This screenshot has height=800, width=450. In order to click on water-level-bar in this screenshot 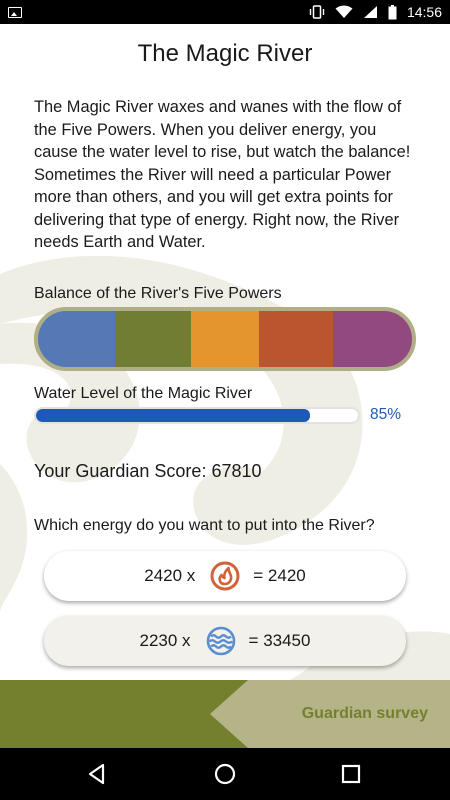, I will do `click(197, 415)`.